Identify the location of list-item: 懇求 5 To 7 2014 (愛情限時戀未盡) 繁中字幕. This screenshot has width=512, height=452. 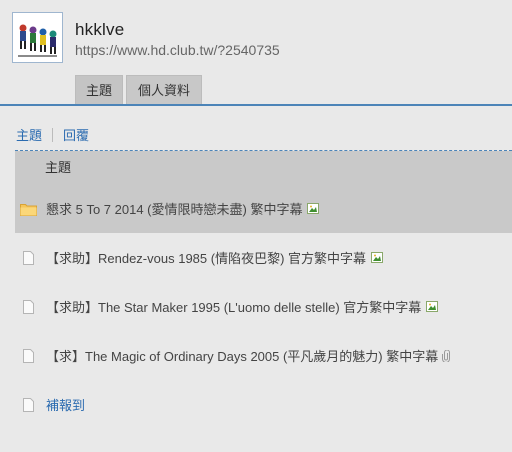
(263, 208).